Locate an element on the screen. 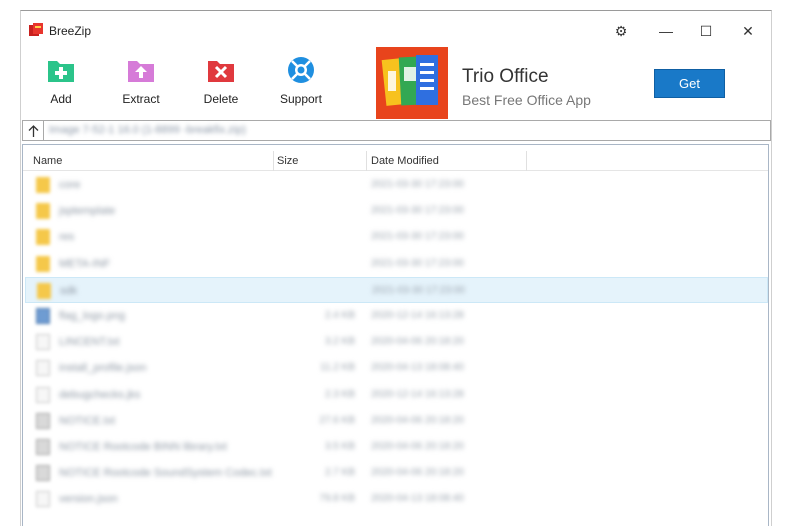  path-bar: Image 7-52-1 16.0 (1-8899 -breakfix.zip) is located at coordinates (396, 130).